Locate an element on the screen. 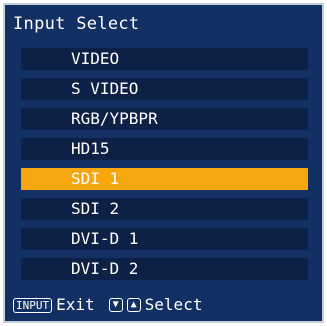 Image resolution: width=327 pixels, height=326 pixels. select-hint: Select is located at coordinates (173, 304).